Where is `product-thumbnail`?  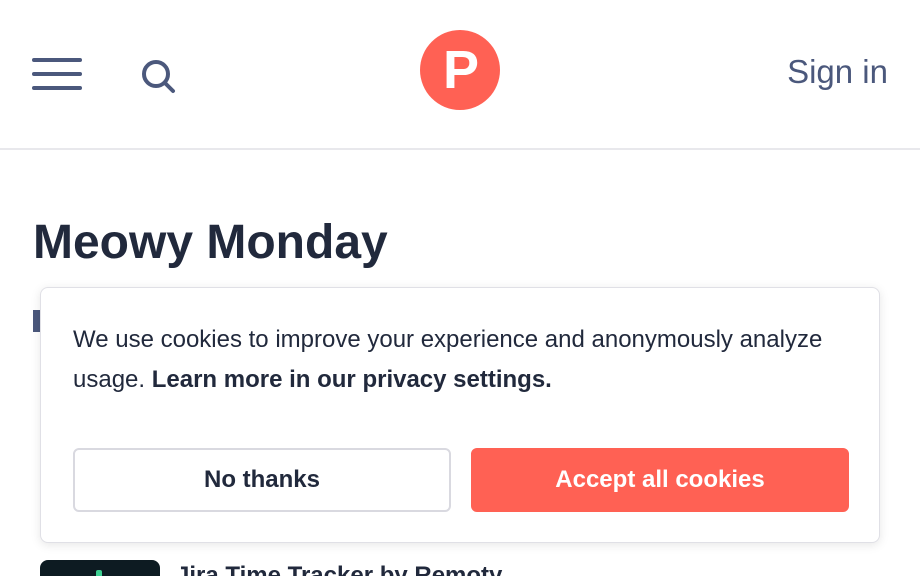
product-thumbnail is located at coordinates (100, 568).